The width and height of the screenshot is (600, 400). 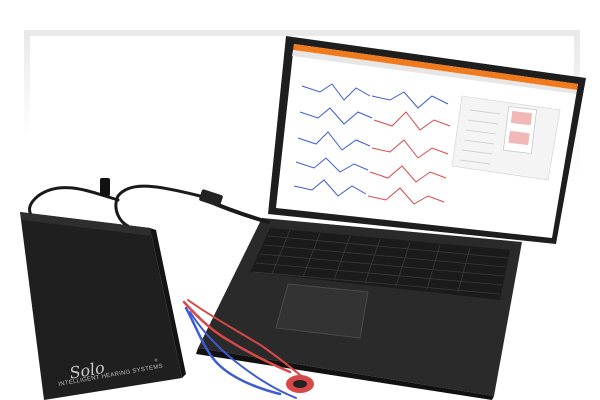 What do you see at coordinates (322, 311) in the screenshot?
I see `touchpad` at bounding box center [322, 311].